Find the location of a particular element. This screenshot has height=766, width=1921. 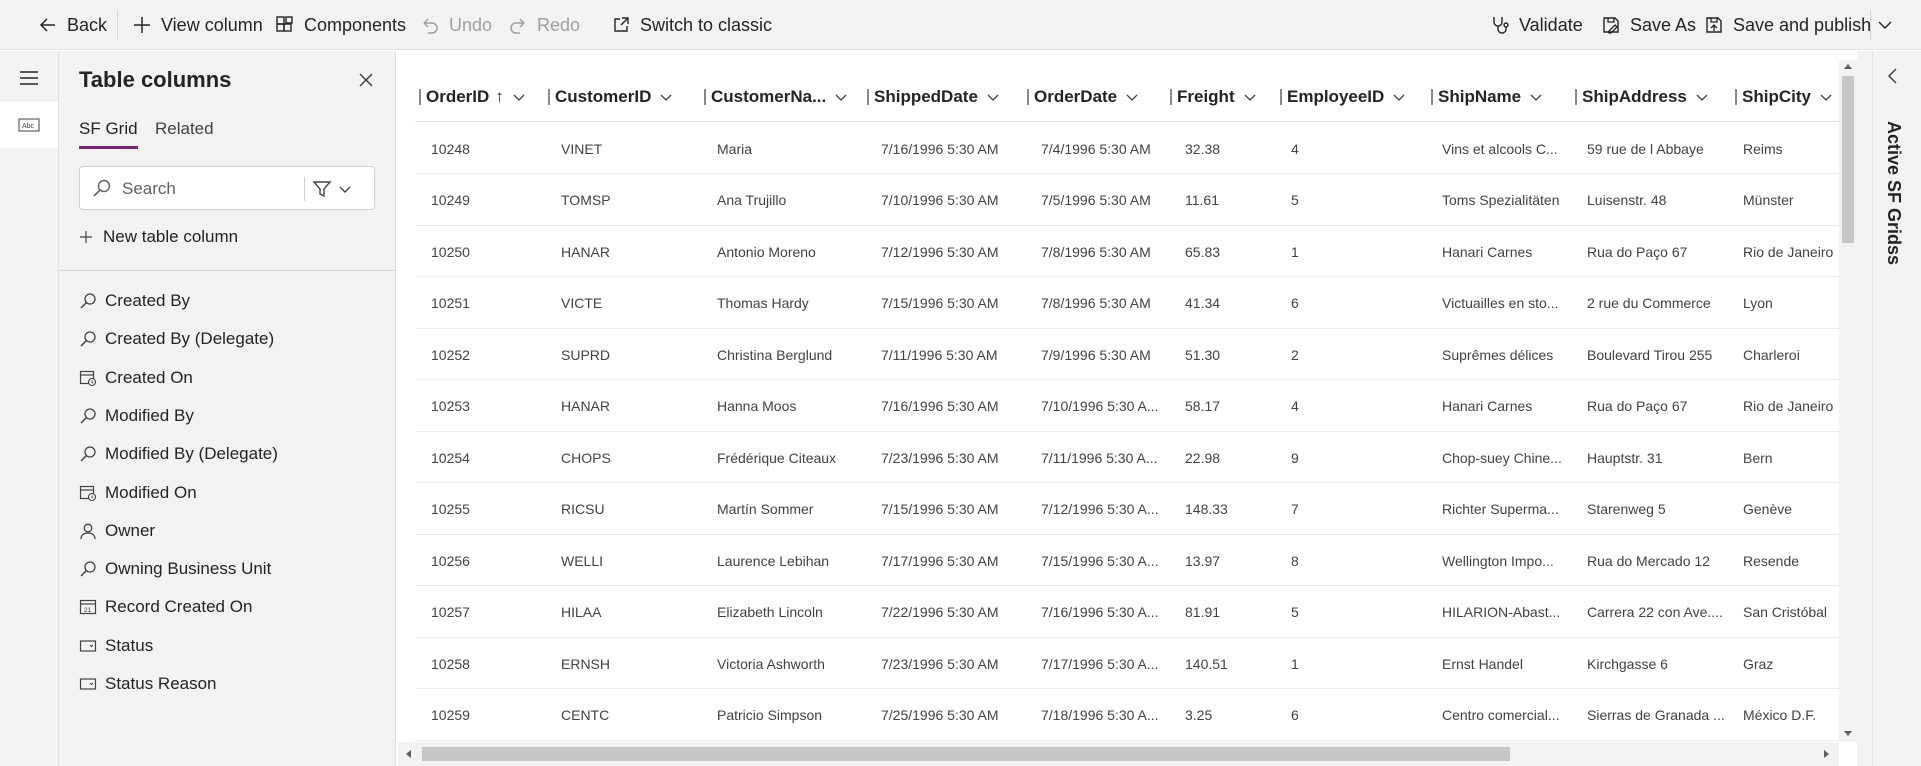

field-label: Owner is located at coordinates (130, 530).